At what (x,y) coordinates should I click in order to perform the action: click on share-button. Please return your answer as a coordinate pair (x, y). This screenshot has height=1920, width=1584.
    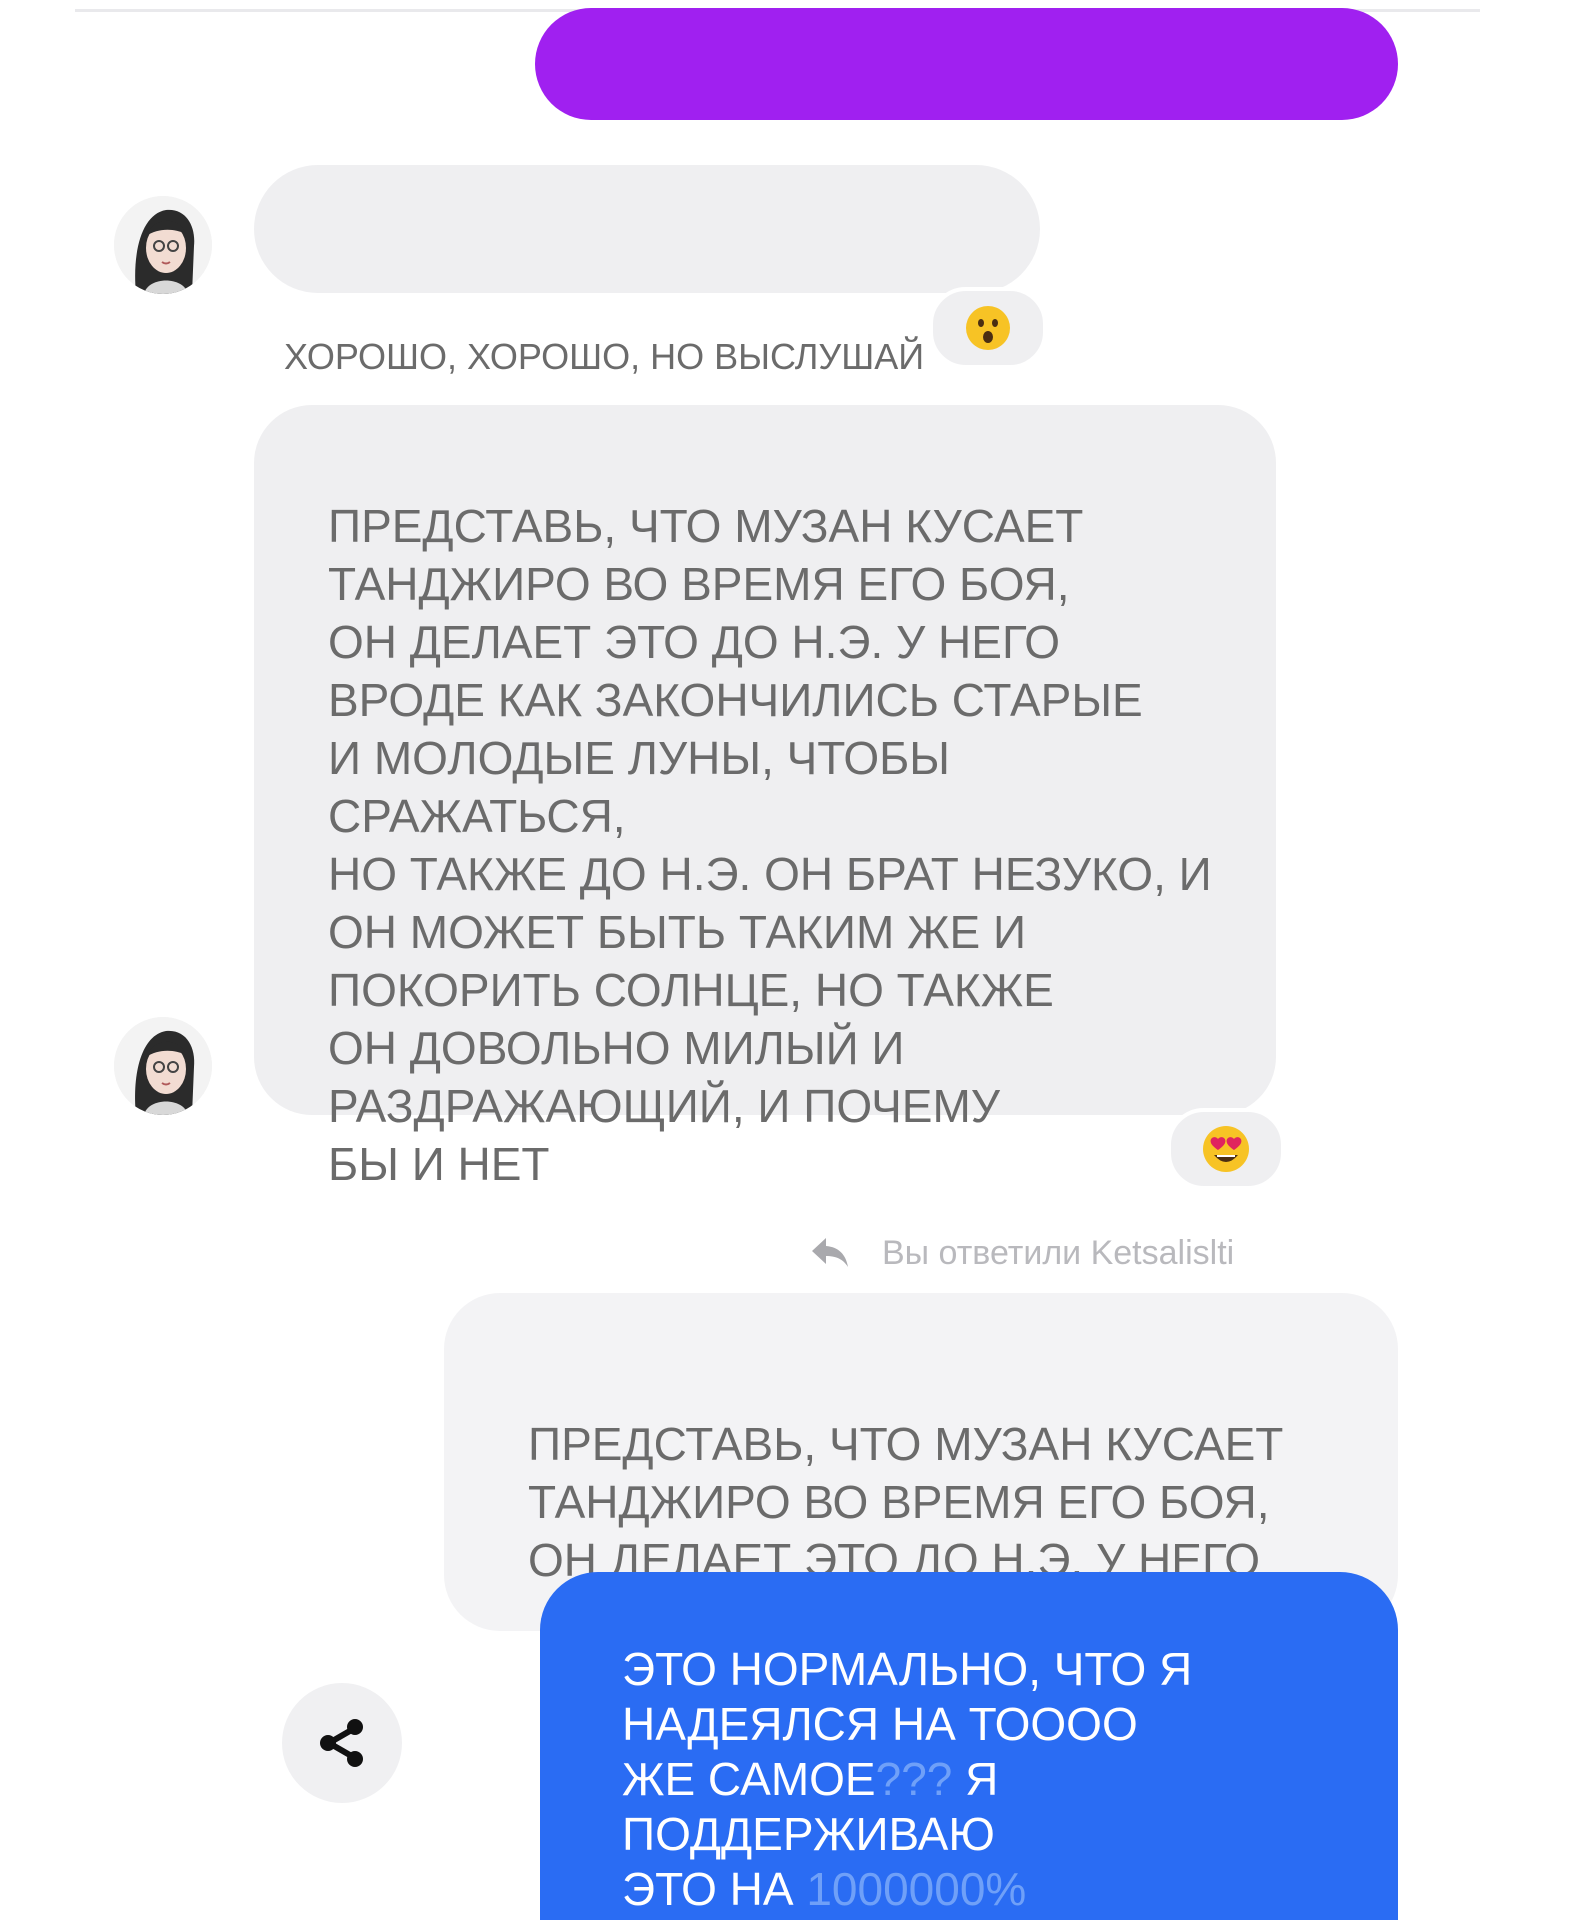
    Looking at the image, I should click on (342, 1743).